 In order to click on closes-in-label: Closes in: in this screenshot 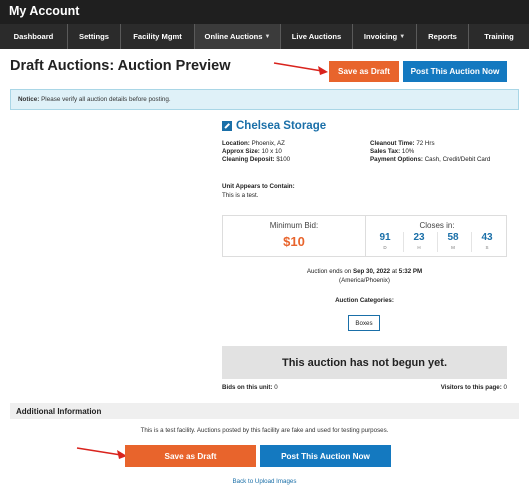, I will do `click(437, 225)`.